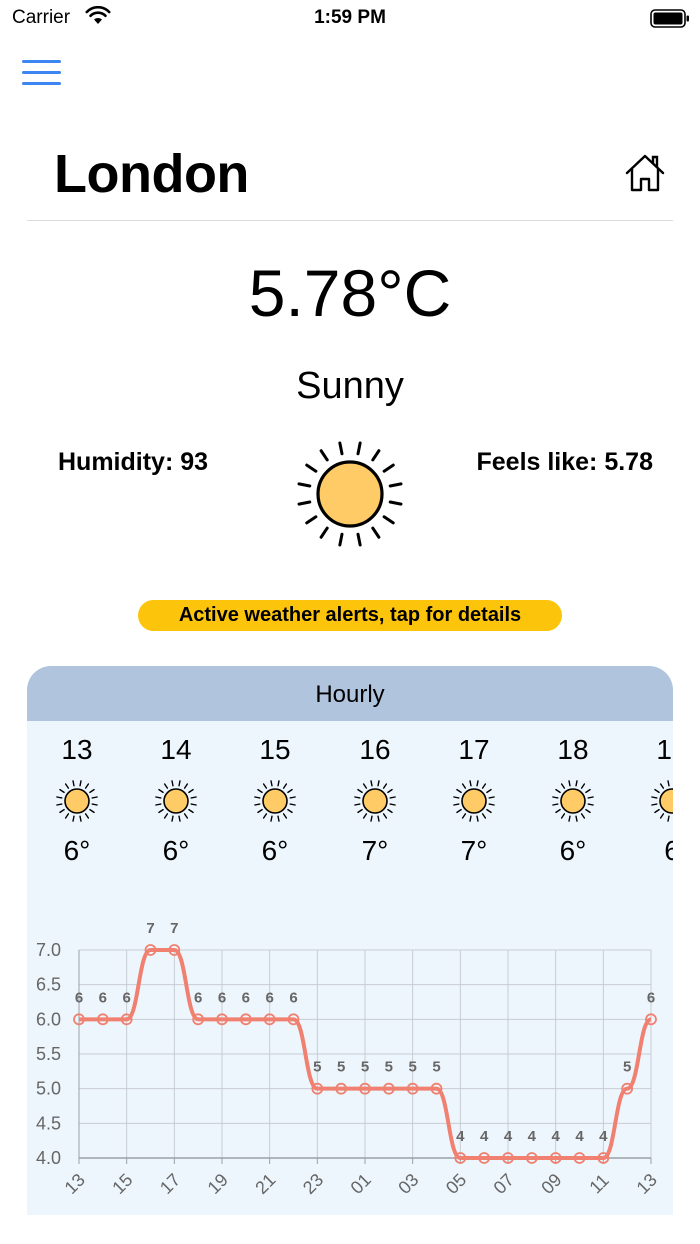 This screenshot has width=700, height=1244. I want to click on menu-icon, so click(42, 73).